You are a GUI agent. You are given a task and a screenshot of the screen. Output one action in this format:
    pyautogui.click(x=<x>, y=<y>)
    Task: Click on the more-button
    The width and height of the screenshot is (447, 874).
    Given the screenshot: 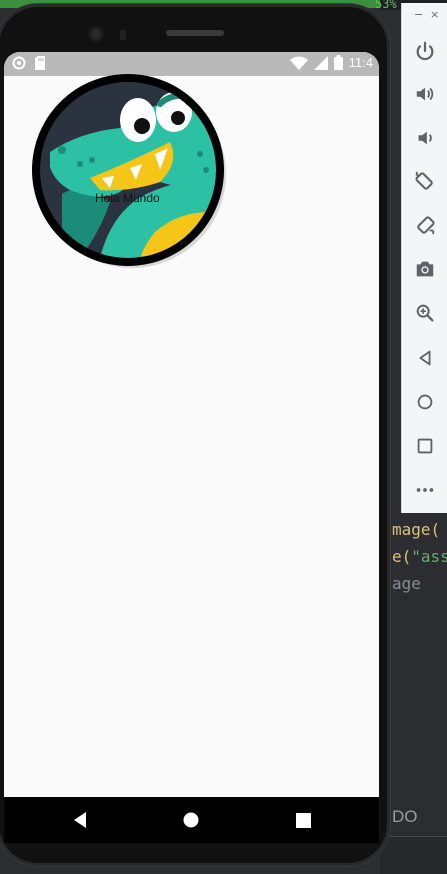 What is the action you would take?
    pyautogui.click(x=425, y=490)
    